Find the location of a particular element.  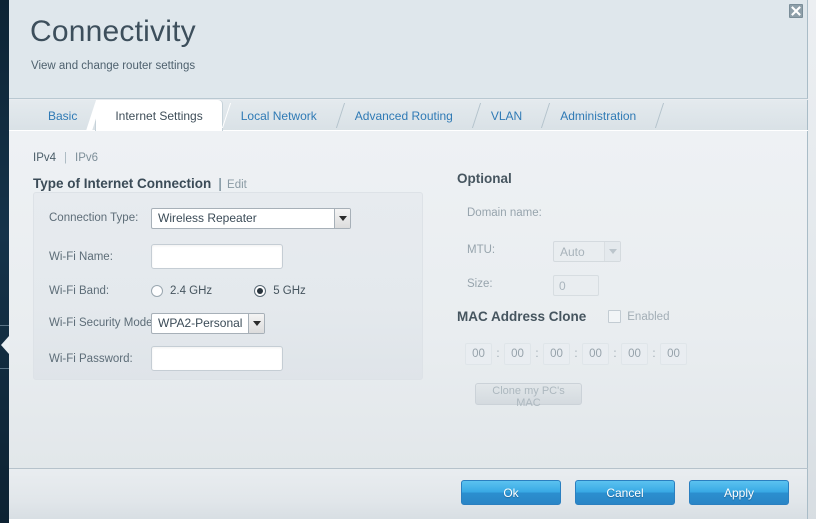

mac-octet-fields: 00 : 00 : 00 is located at coordinates (576, 354).